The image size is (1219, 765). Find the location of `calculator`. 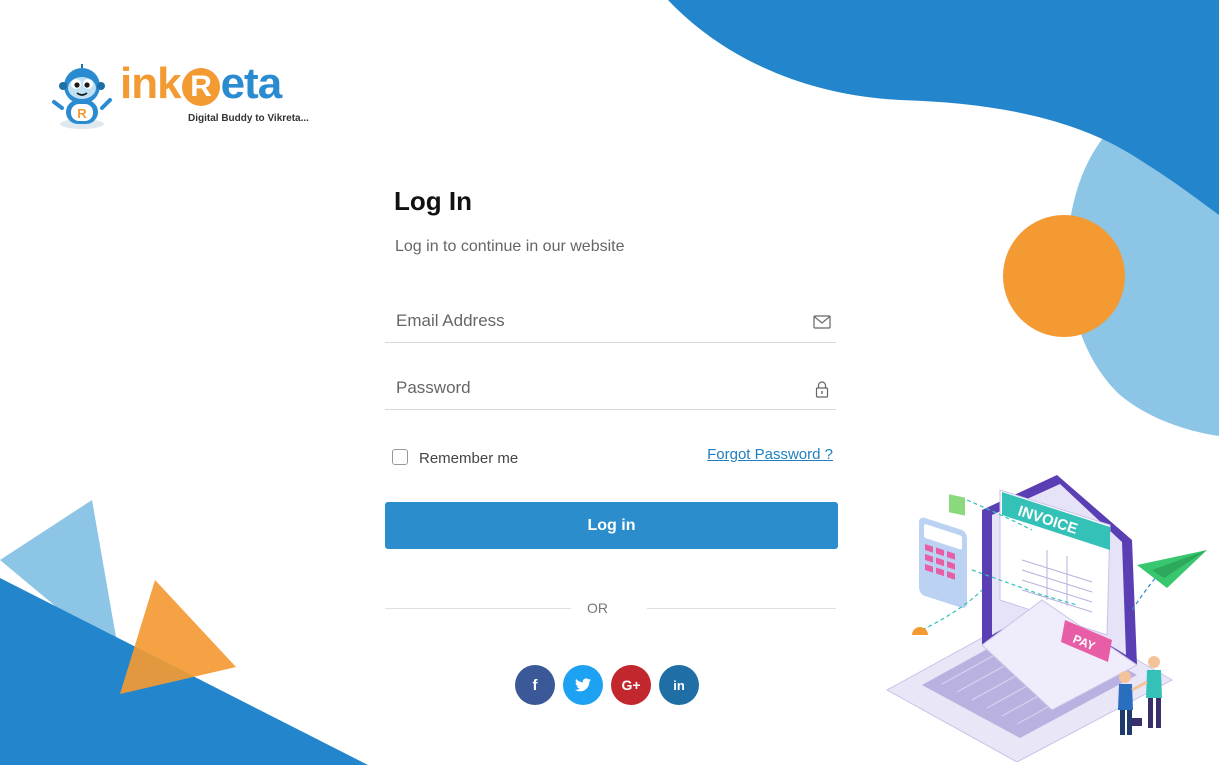

calculator is located at coordinates (943, 562).